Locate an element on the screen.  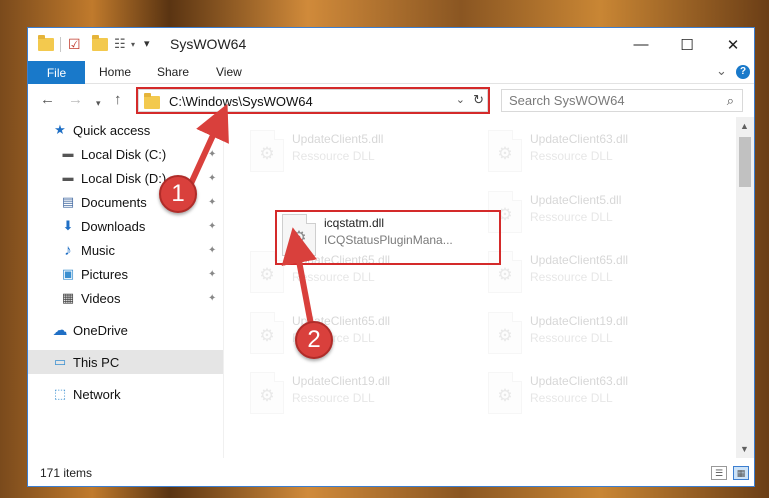
step-1-badge: 1 is located at coordinates (178, 194).